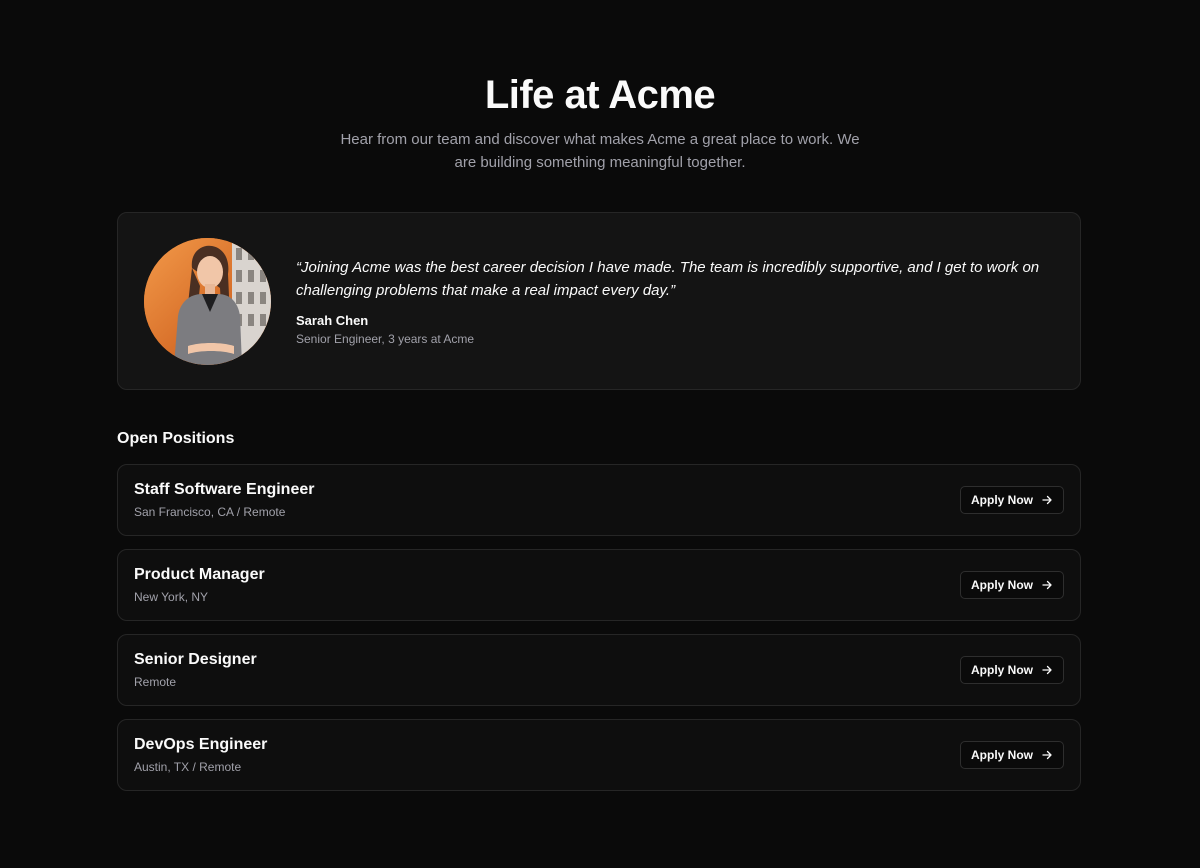 Image resolution: width=1200 pixels, height=868 pixels. What do you see at coordinates (600, 95) in the screenshot?
I see `page-title: Life at Acme` at bounding box center [600, 95].